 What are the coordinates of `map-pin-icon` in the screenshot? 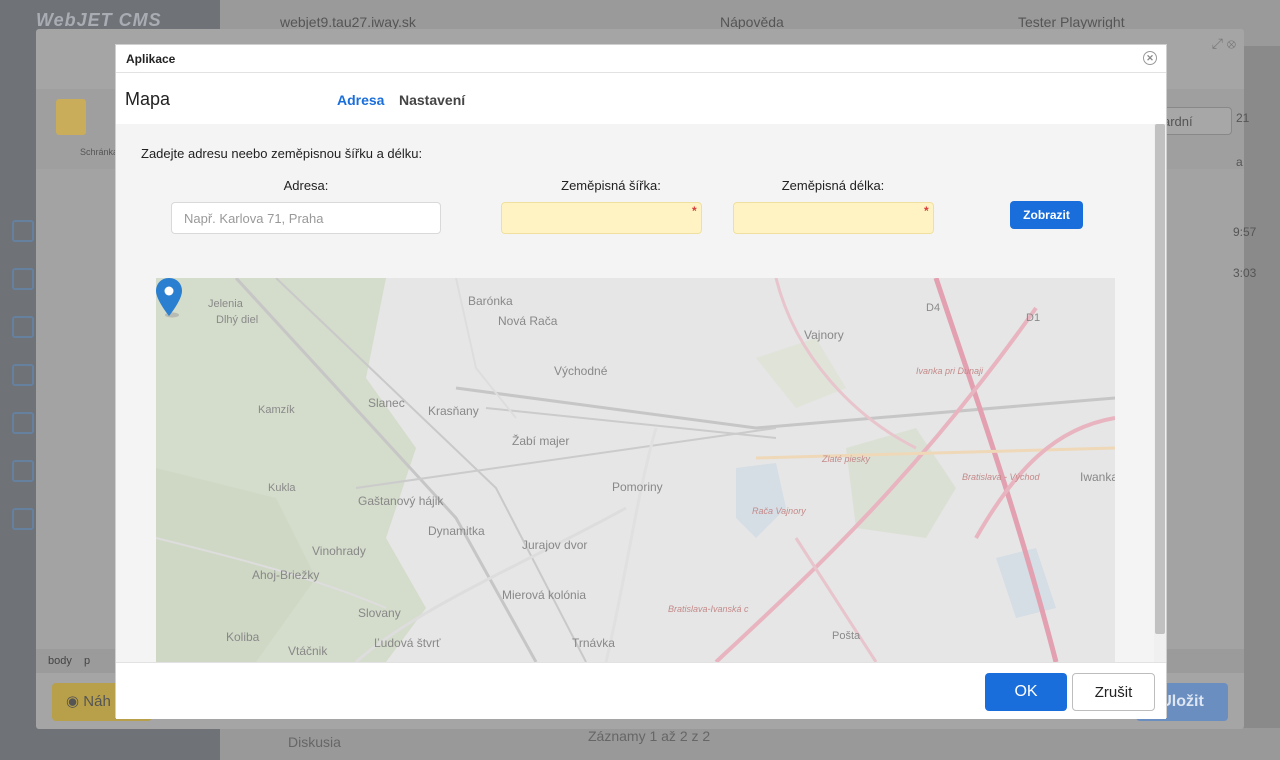 It's located at (169, 298).